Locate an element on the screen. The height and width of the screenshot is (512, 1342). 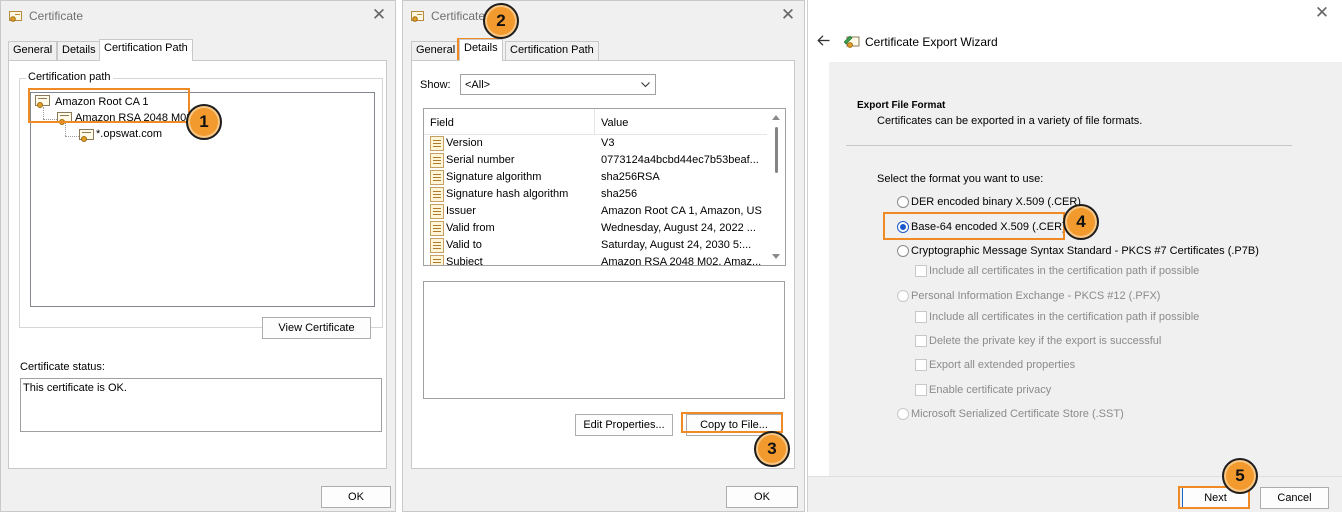
step-badge-5: 5 is located at coordinates (1240, 476).